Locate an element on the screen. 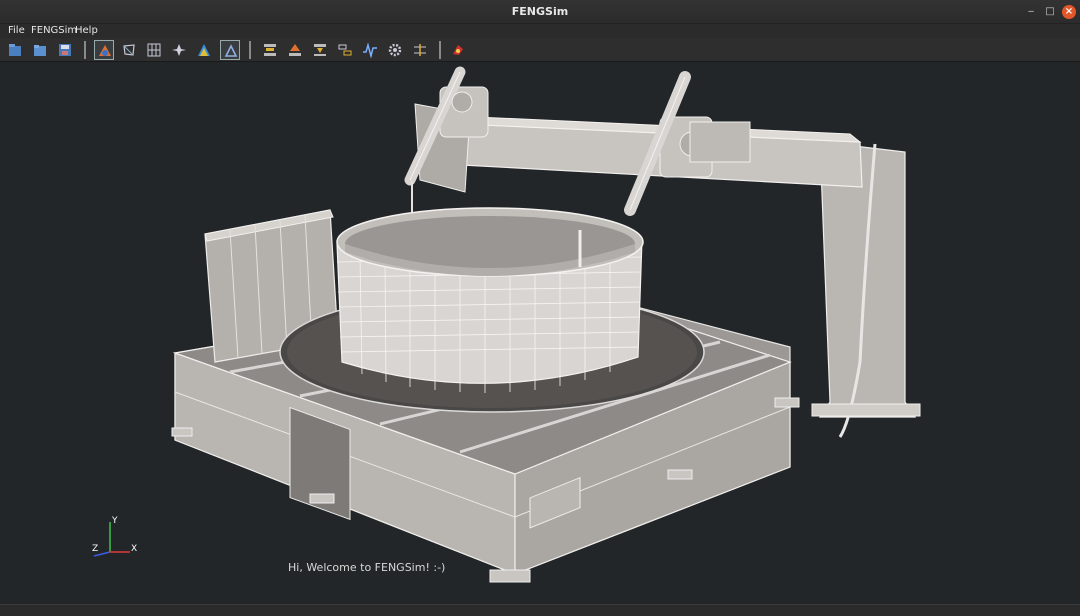 This screenshot has width=1080, height=616. mesh-module-button is located at coordinates (129, 50).